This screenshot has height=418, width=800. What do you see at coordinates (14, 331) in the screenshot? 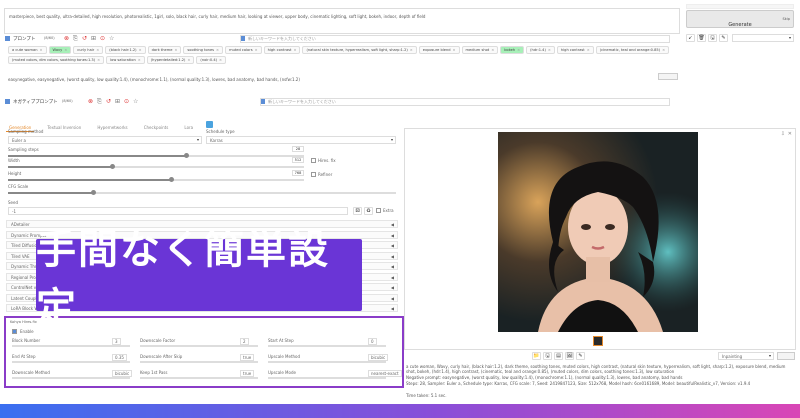
I see `enable-checkbox` at bounding box center [14, 331].